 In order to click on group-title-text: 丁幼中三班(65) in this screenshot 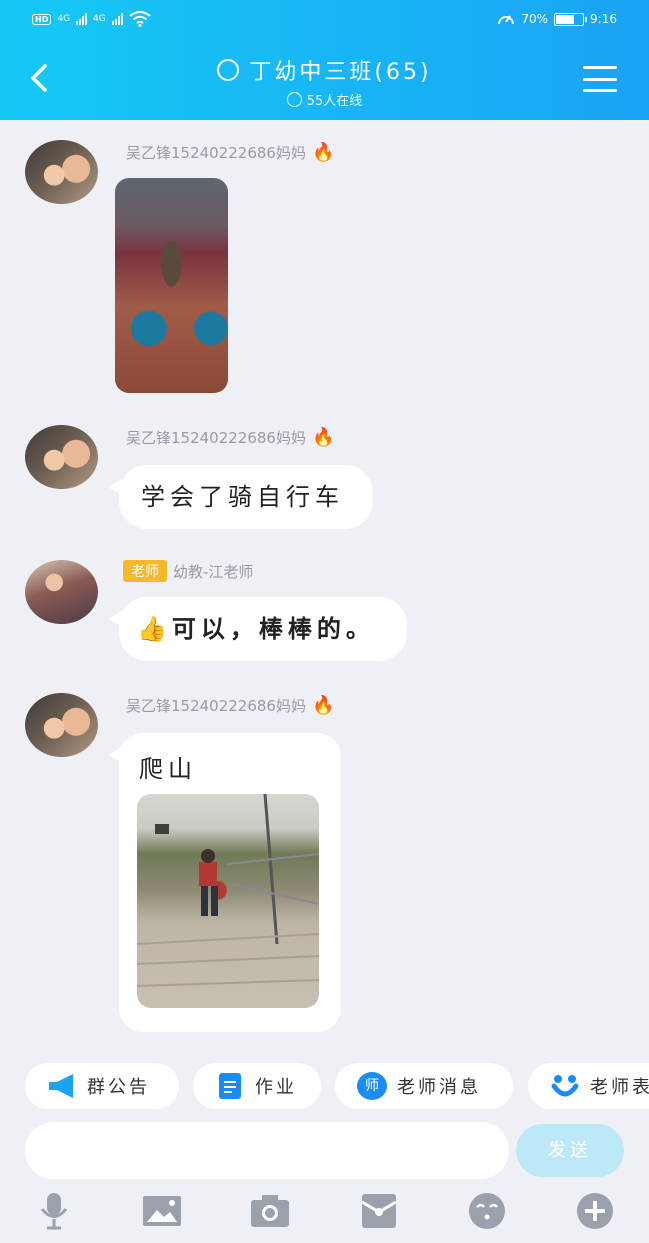, I will do `click(340, 72)`.